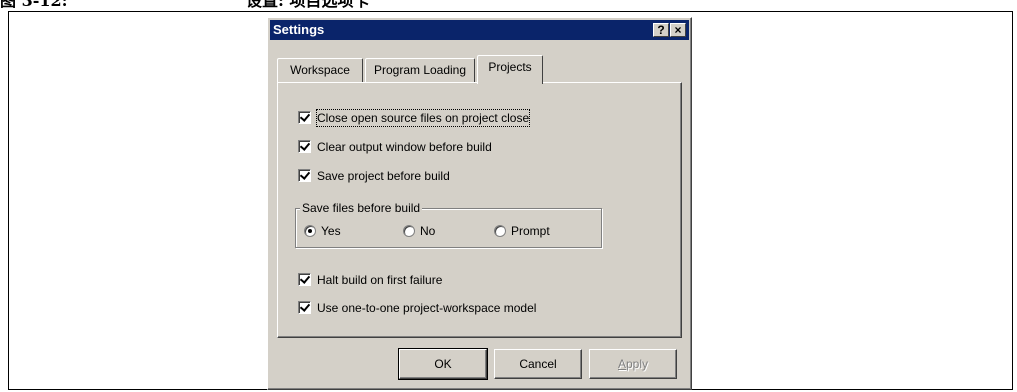 The image size is (1017, 392). I want to click on ok-button: OK, so click(443, 364).